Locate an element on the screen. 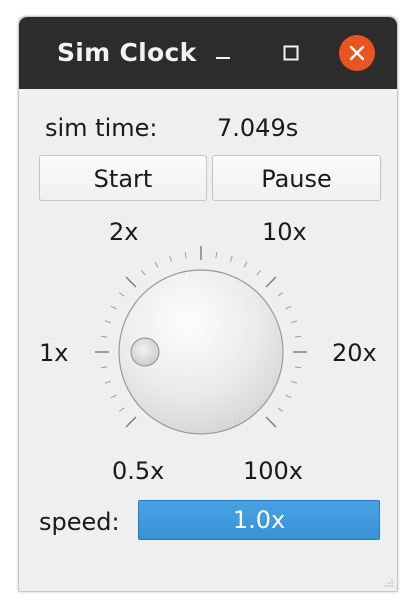 Image resolution: width=415 pixels, height=609 pixels. dial-label-20x: 20x is located at coordinates (354, 353).